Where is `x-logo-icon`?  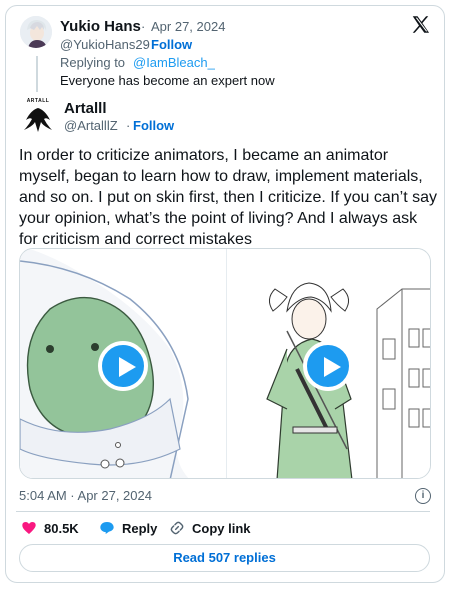 x-logo-icon is located at coordinates (421, 25).